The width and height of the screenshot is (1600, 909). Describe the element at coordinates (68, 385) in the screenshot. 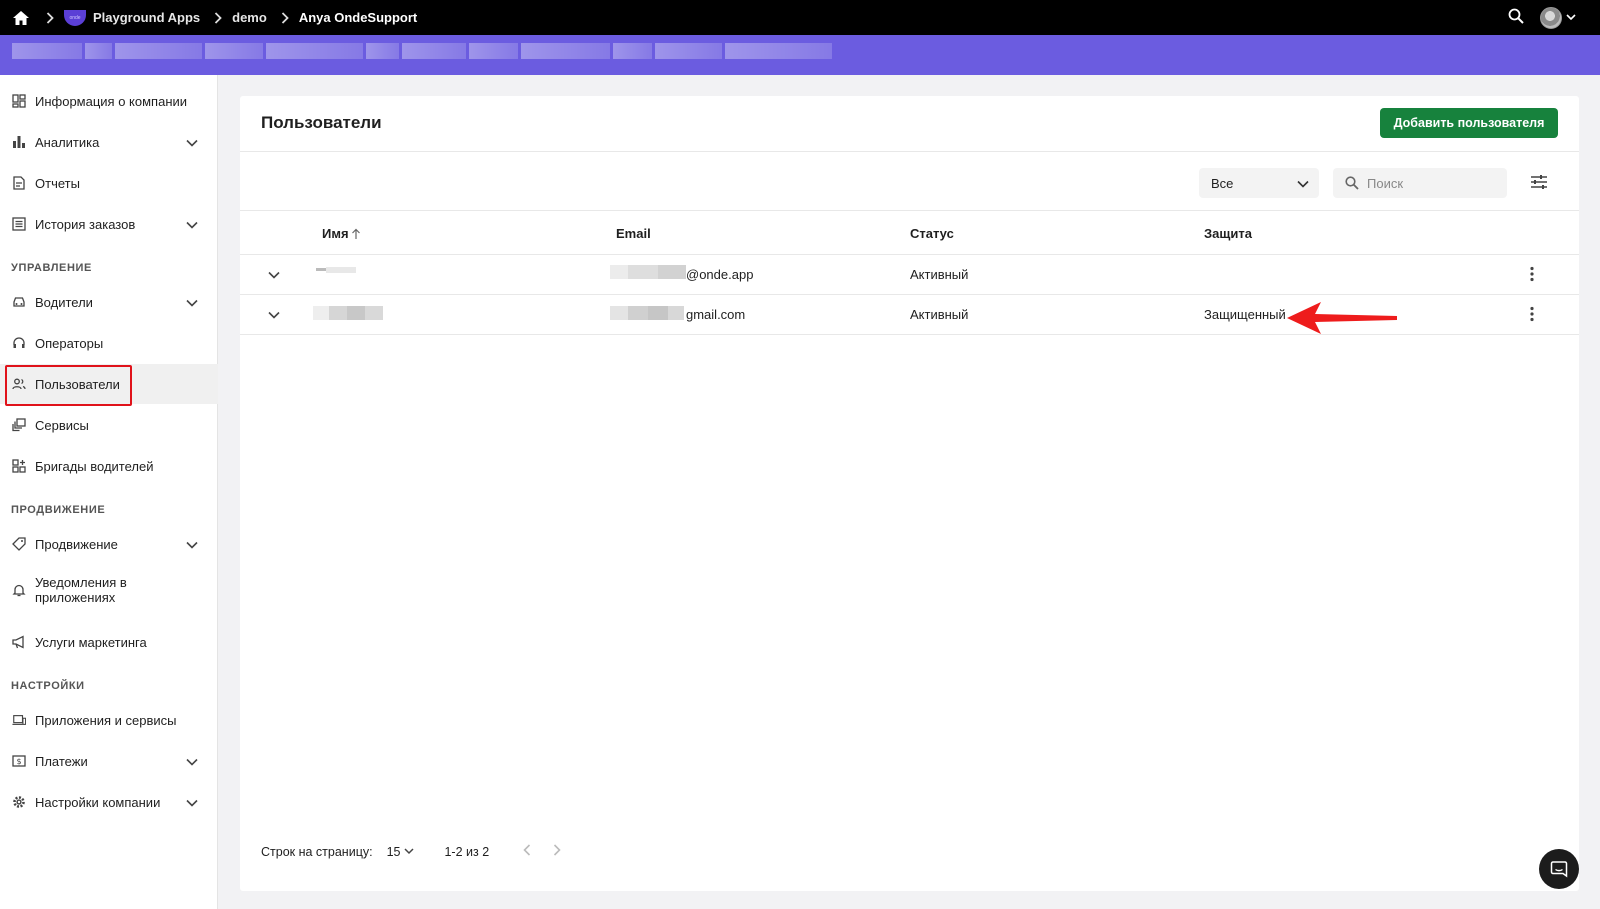

I see `annotation-highlight-box` at that location.